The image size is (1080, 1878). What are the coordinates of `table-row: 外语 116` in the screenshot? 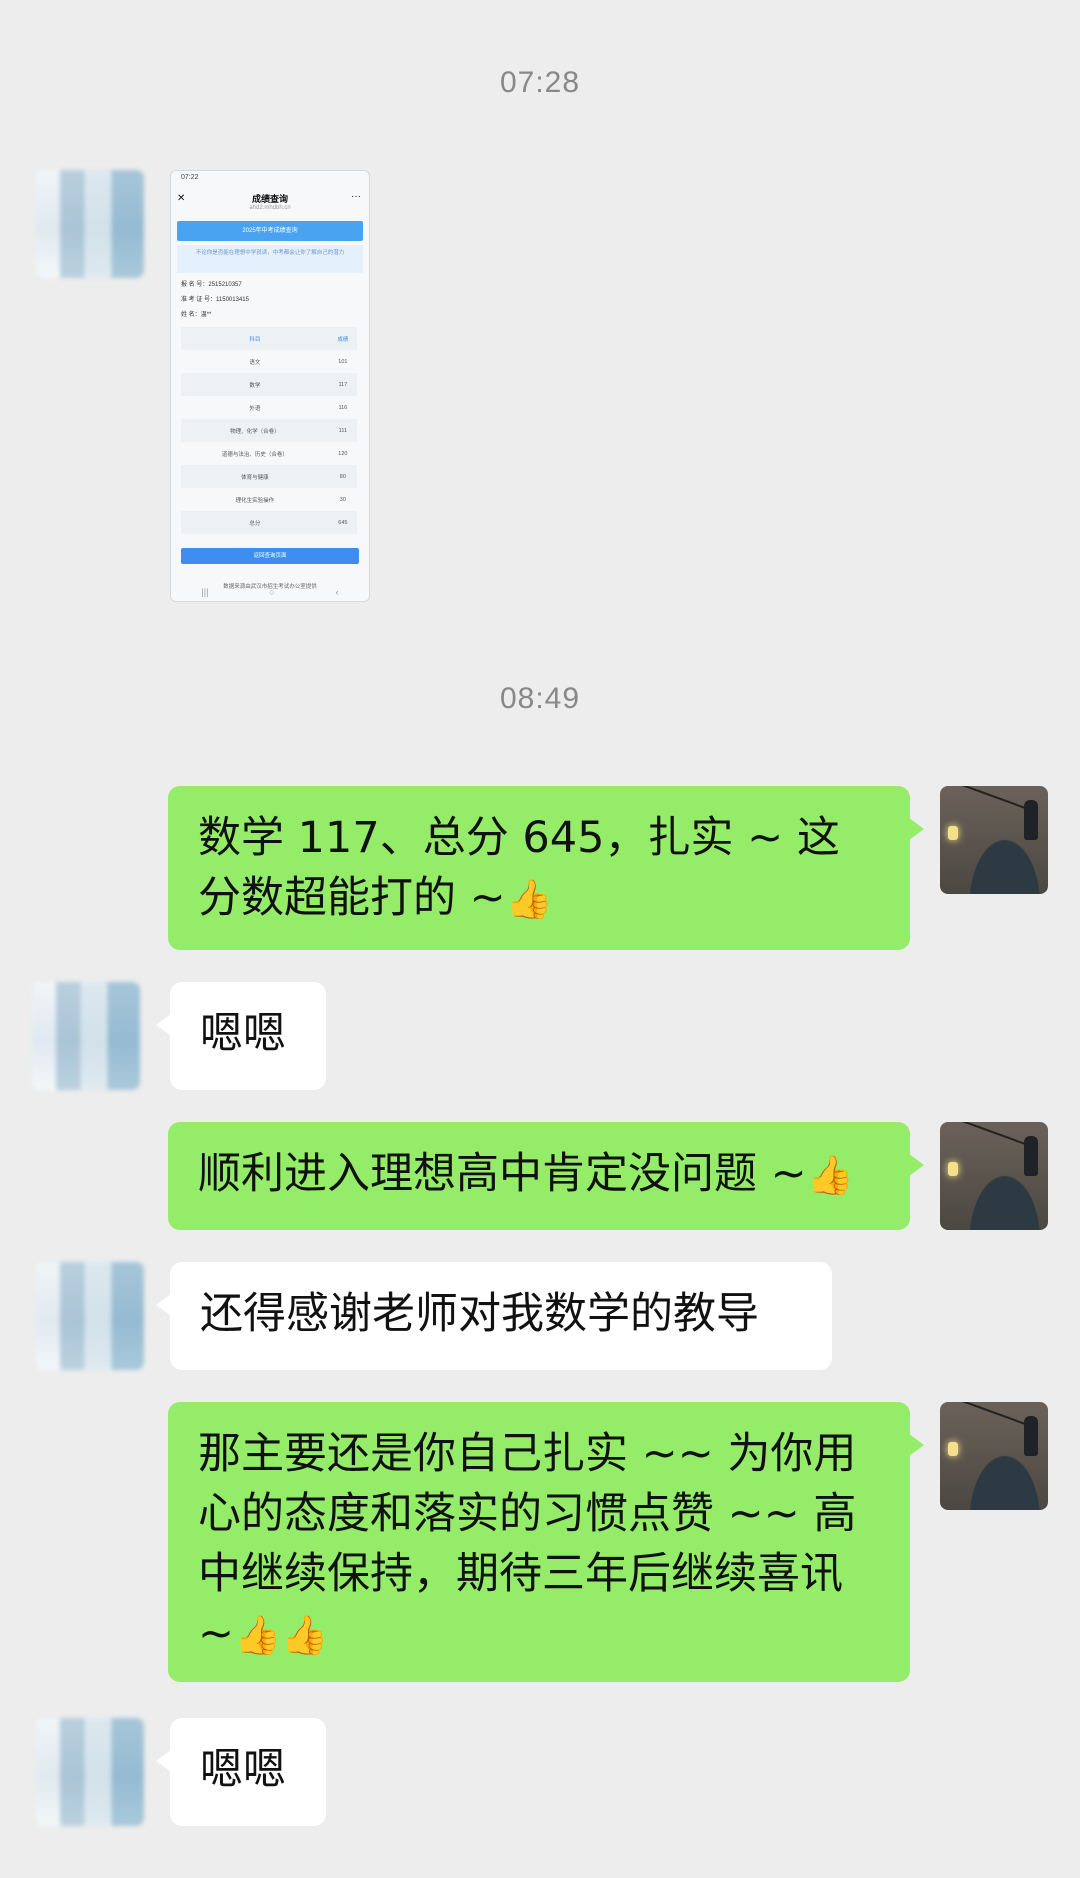 It's located at (298, 408).